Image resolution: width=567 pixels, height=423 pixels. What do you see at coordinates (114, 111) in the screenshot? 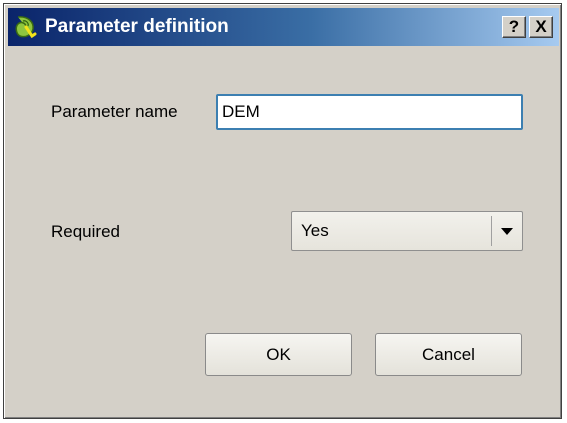
I see `parameter-name-label: Parameter name` at bounding box center [114, 111].